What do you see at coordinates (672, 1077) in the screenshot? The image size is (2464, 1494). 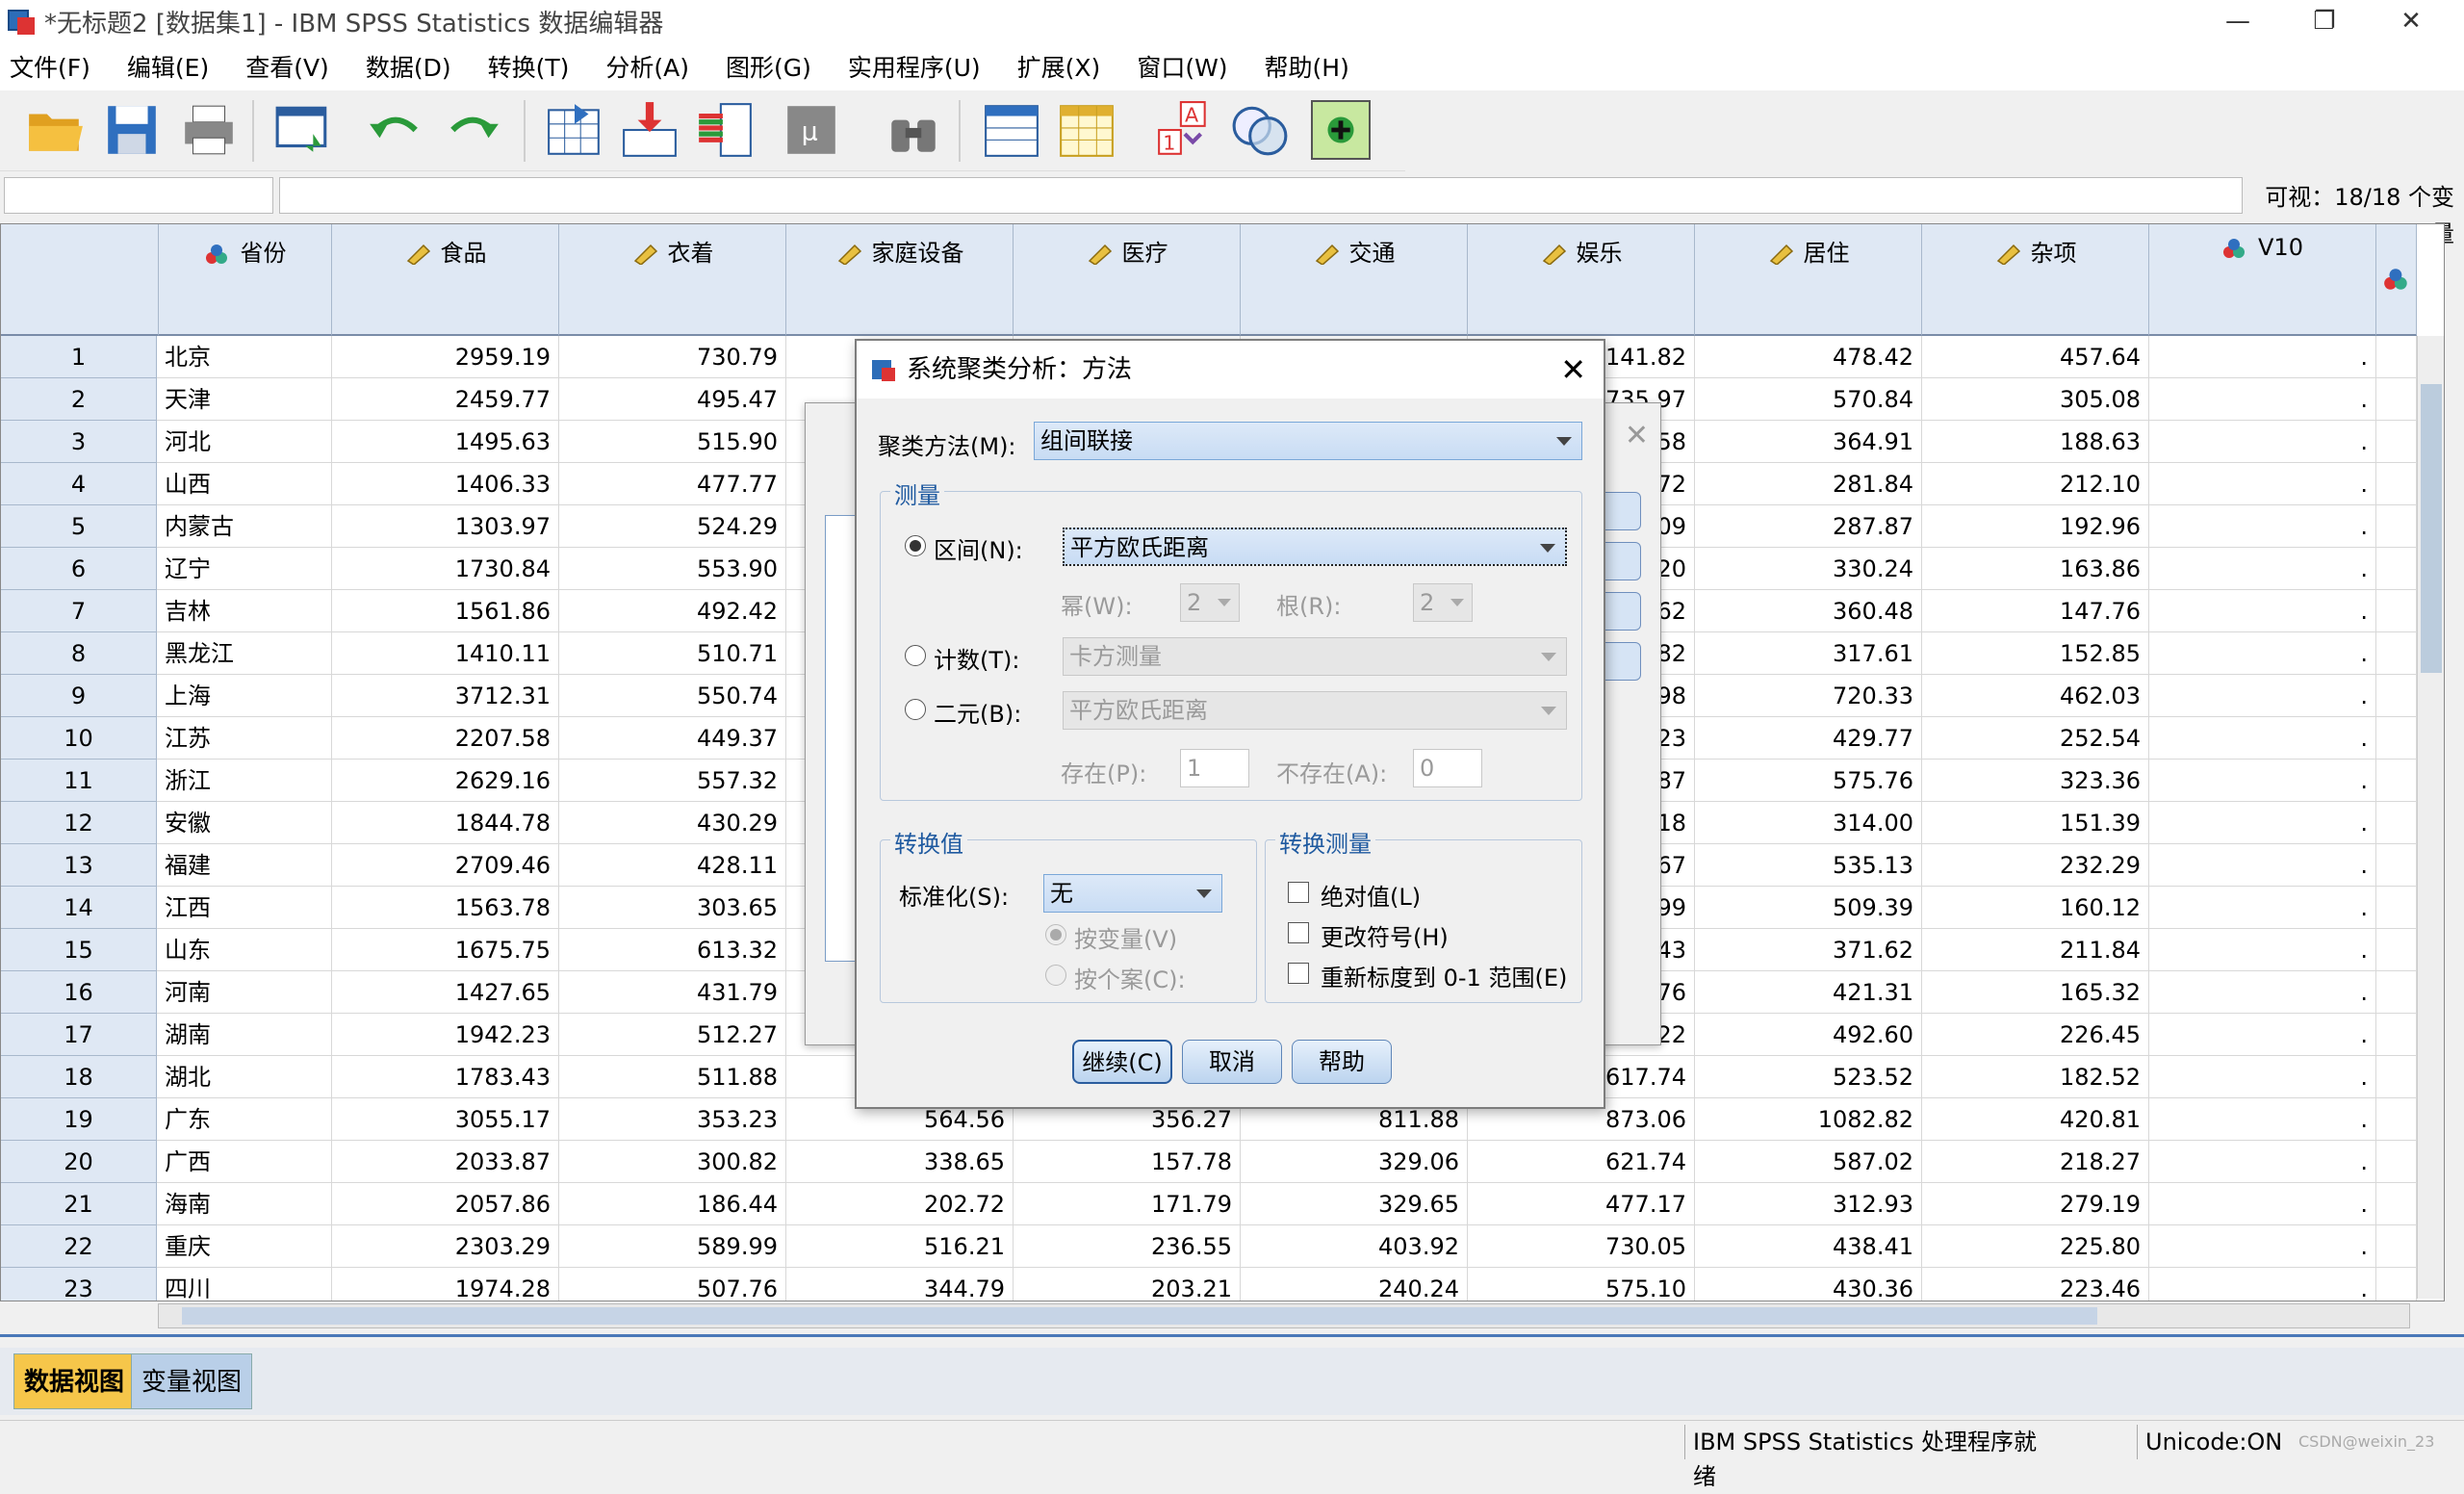 I see `table-cell: 511.88` at bounding box center [672, 1077].